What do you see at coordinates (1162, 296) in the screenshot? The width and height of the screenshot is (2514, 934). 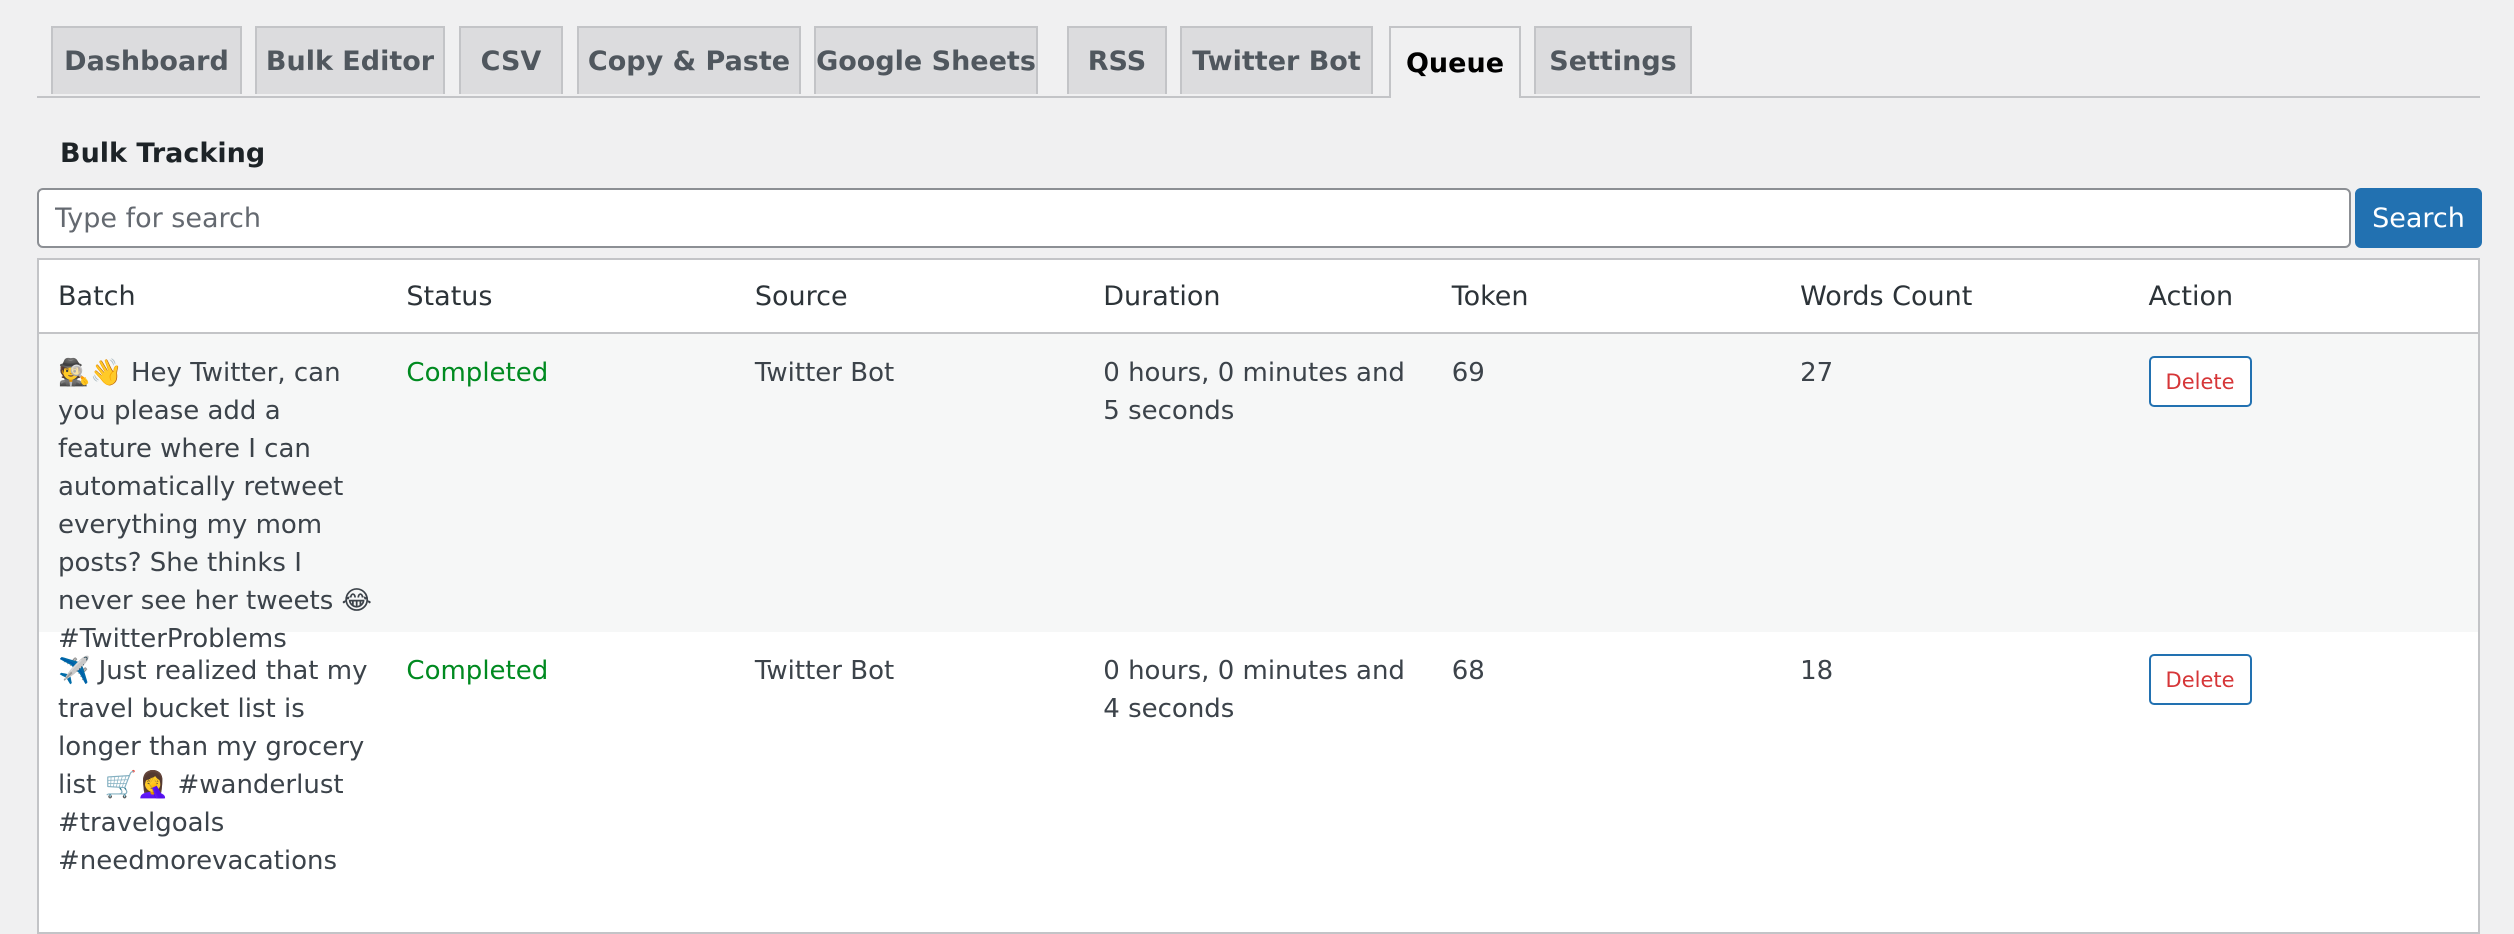 I see `header-duration: Duration` at bounding box center [1162, 296].